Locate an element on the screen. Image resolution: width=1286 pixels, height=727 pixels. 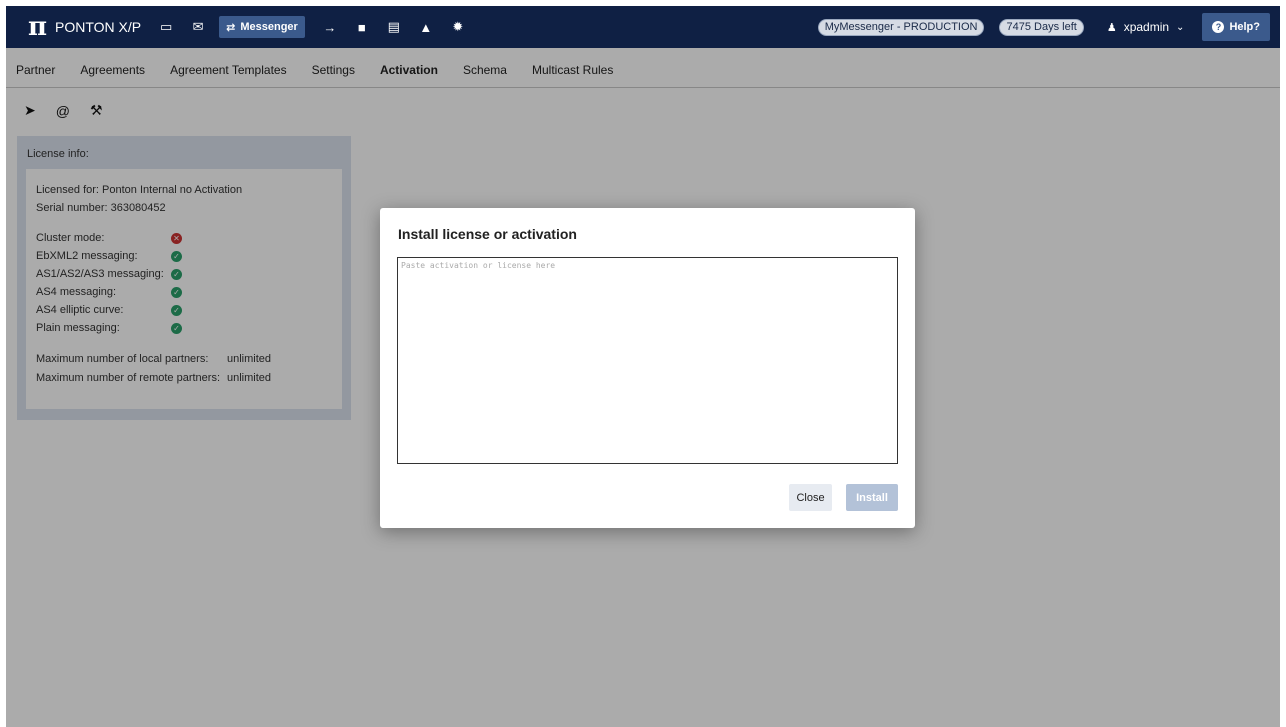
mail-icon: ✉ is located at coordinates (198, 27).